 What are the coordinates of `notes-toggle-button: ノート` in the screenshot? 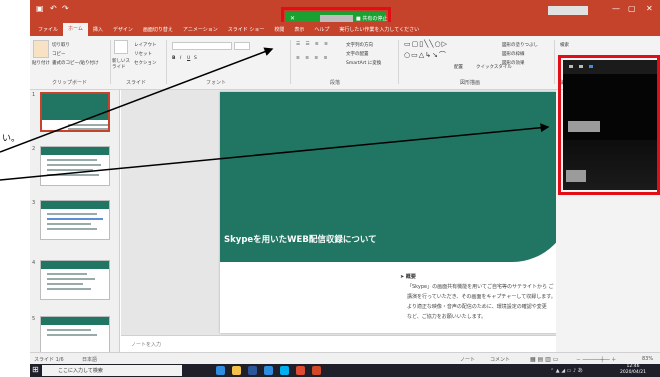 It's located at (467, 359).